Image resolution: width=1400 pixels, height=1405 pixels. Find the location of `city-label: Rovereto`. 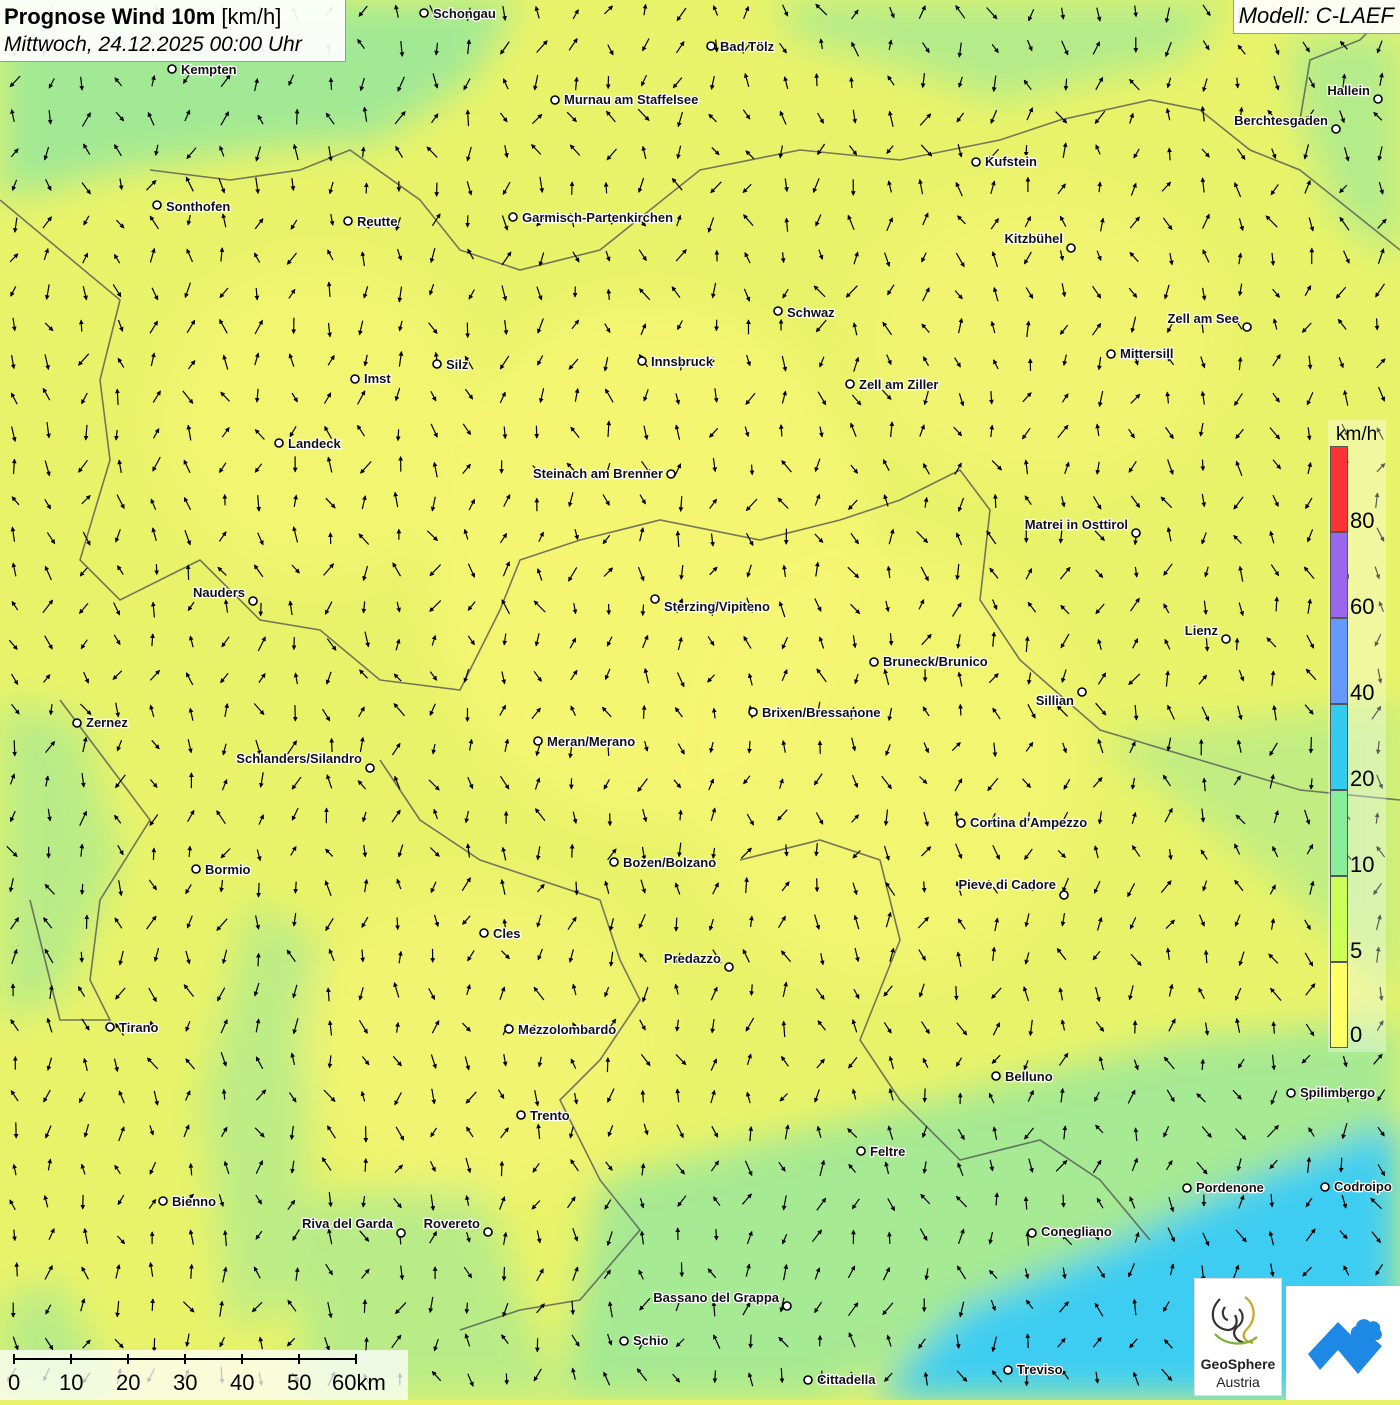

city-label: Rovereto is located at coordinates (452, 1223).